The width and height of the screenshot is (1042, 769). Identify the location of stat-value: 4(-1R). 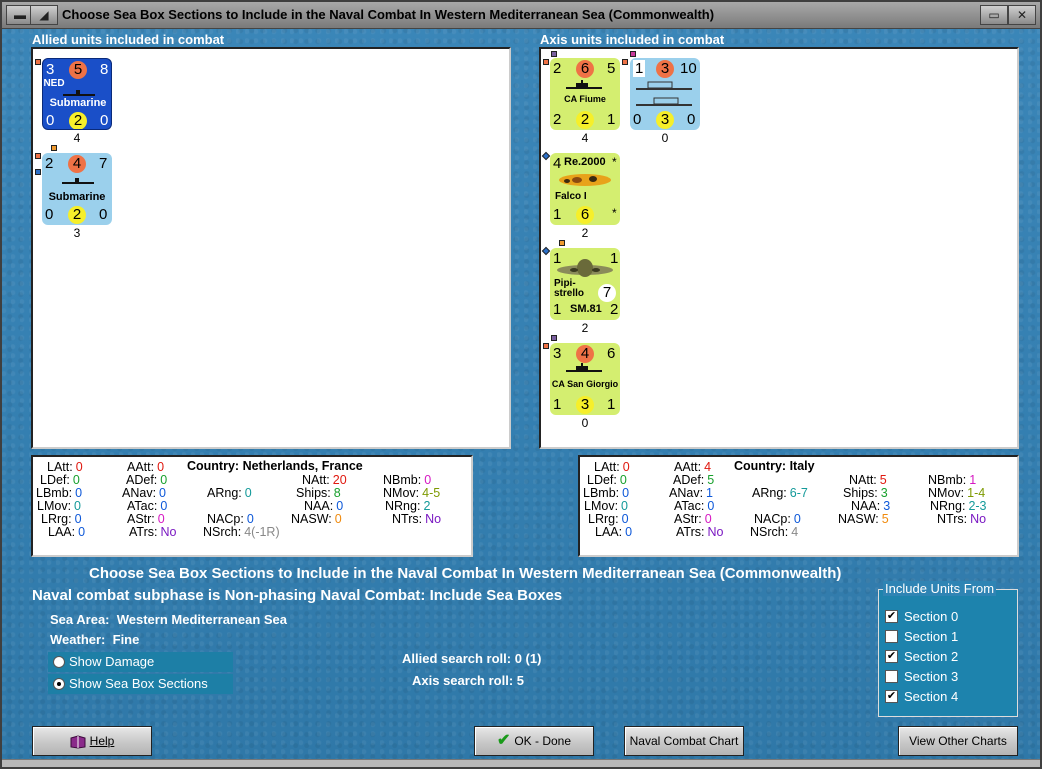
(262, 532).